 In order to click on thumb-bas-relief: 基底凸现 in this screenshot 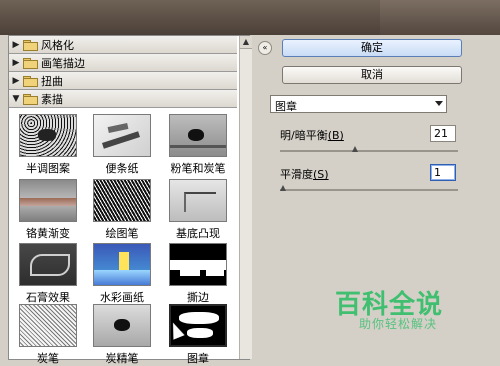, I will do `click(198, 210)`.